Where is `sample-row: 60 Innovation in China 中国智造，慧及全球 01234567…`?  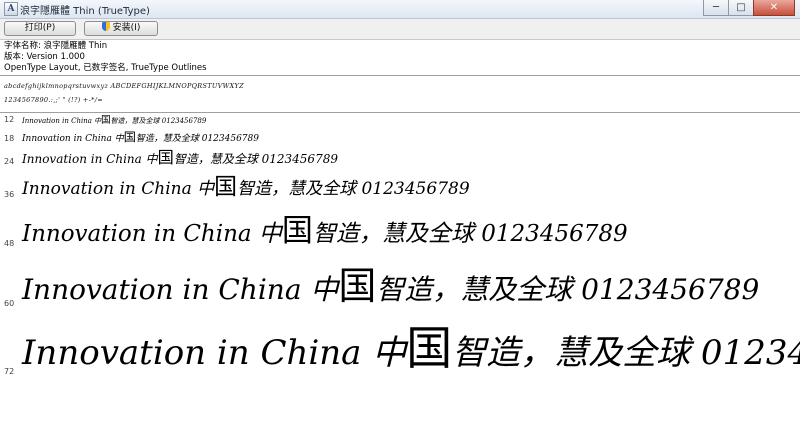 sample-row: 60 Innovation in China 中国智造，慧及全球 01234567… is located at coordinates (400, 286).